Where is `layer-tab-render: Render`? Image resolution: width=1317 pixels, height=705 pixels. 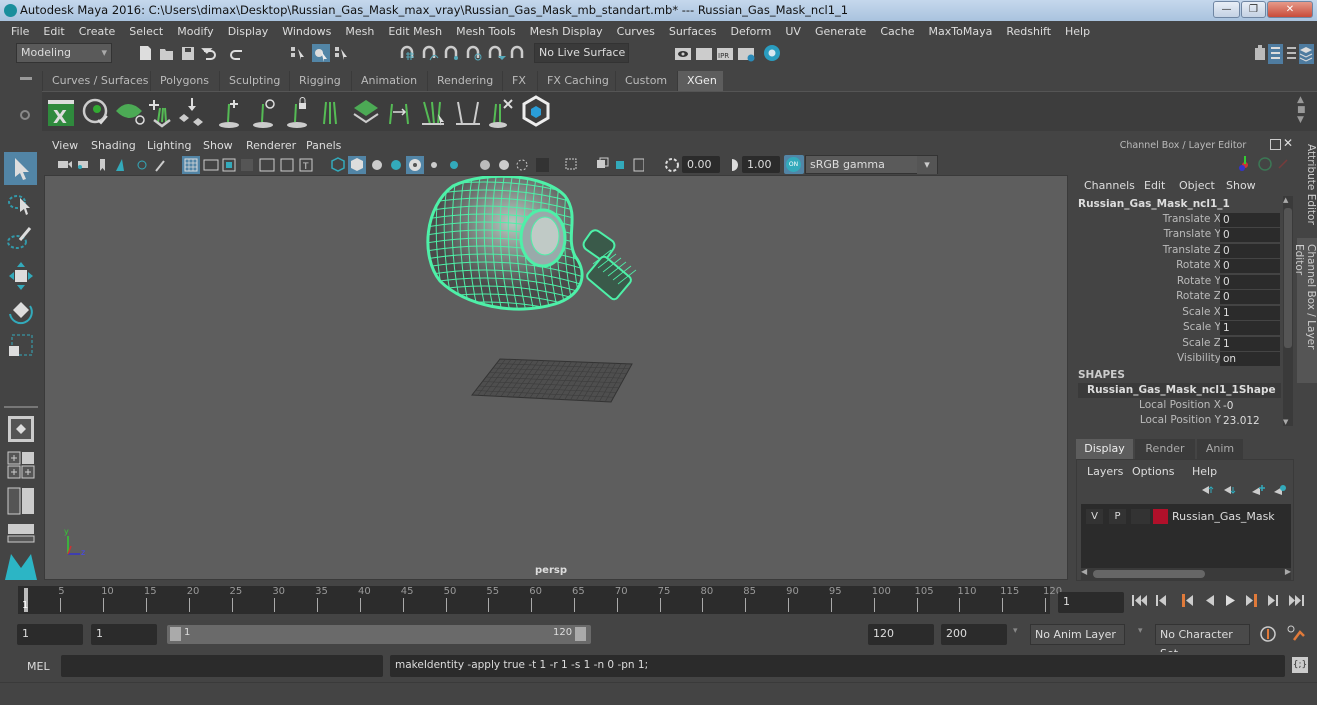
layer-tab-render: Render is located at coordinates (1165, 449).